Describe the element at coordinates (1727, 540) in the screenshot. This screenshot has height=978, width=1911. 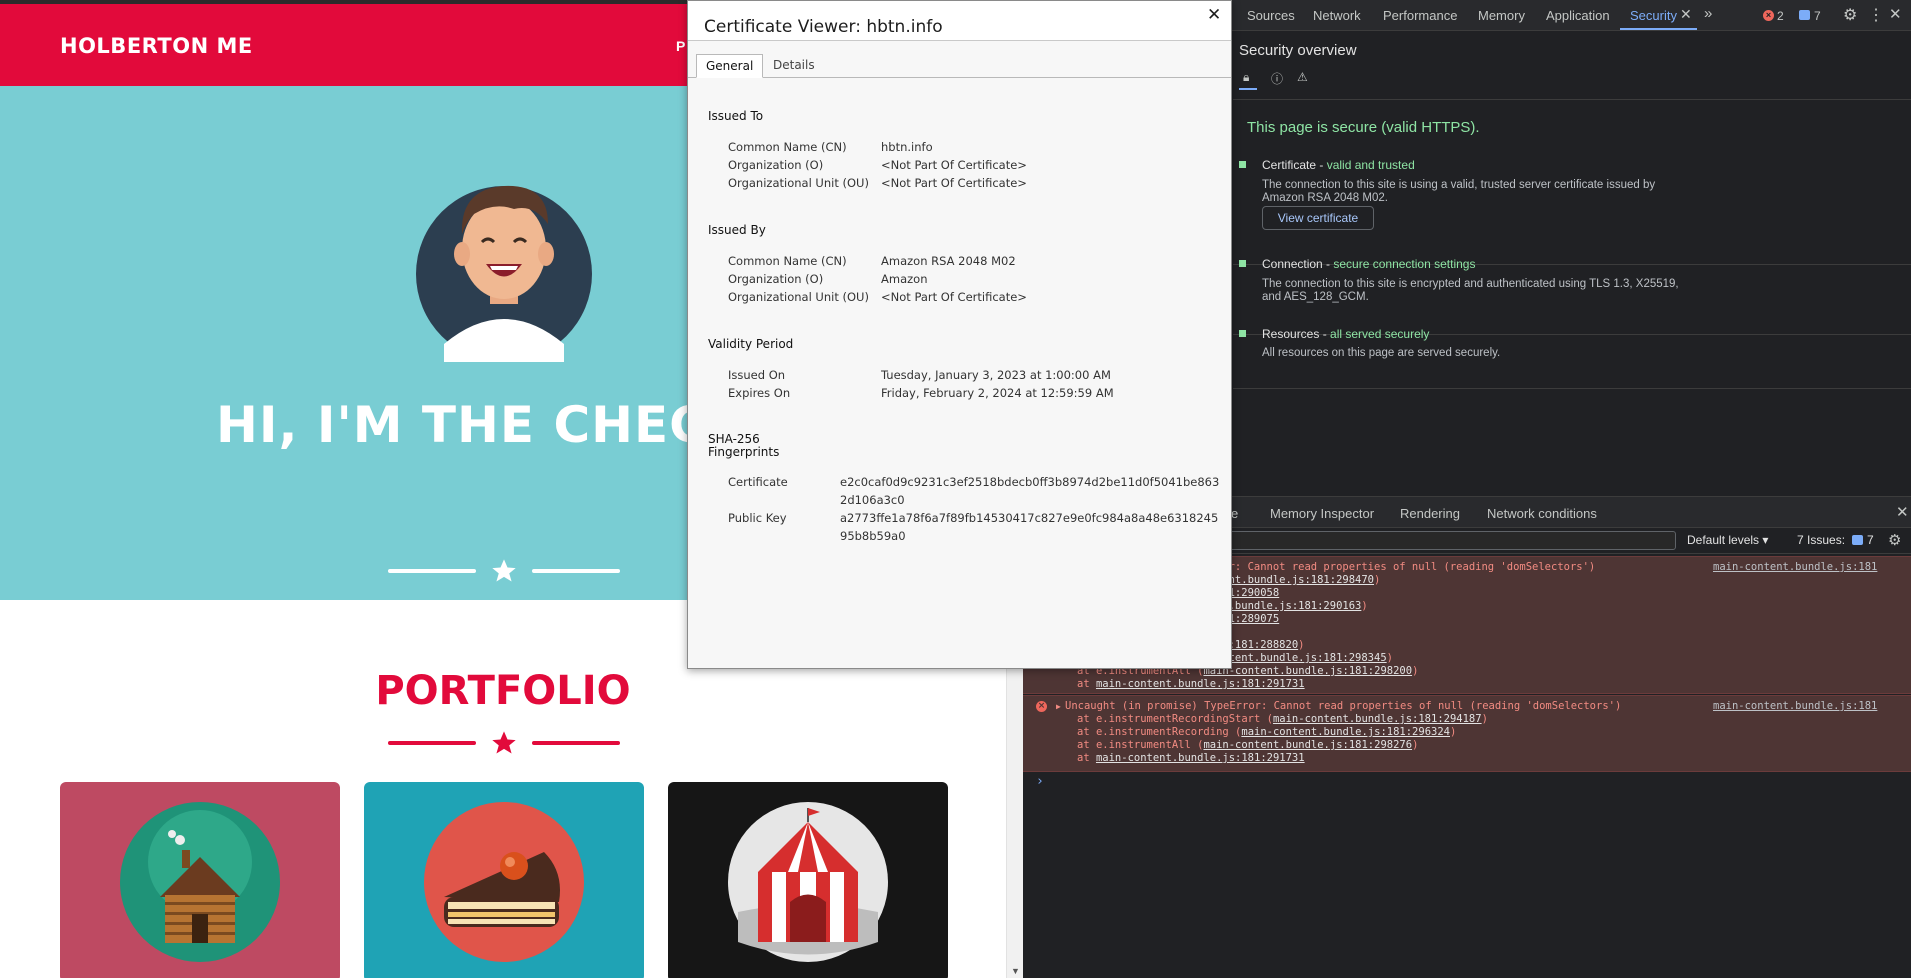
I see `log-levels-dropdown: Default levels ▾` at that location.